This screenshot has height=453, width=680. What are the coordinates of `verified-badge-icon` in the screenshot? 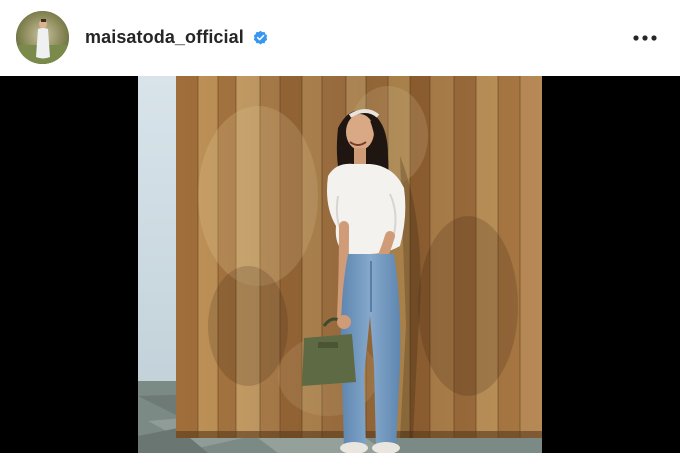 It's located at (260, 37).